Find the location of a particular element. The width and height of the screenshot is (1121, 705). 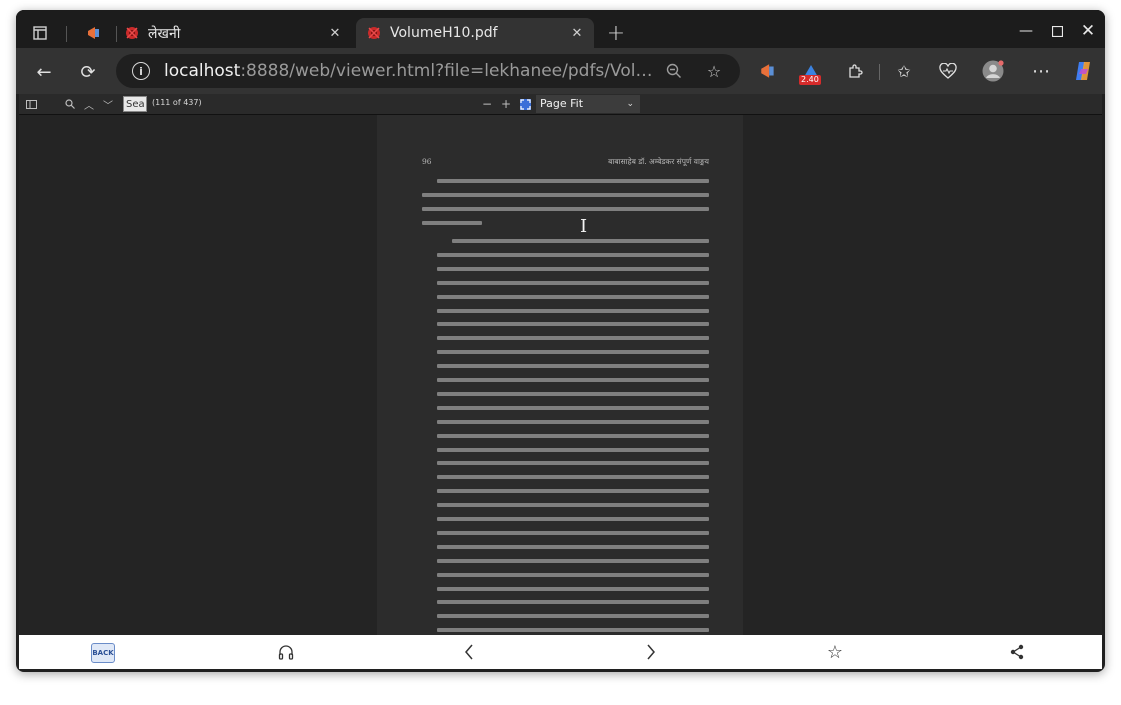

share-button is located at coordinates (1017, 652).